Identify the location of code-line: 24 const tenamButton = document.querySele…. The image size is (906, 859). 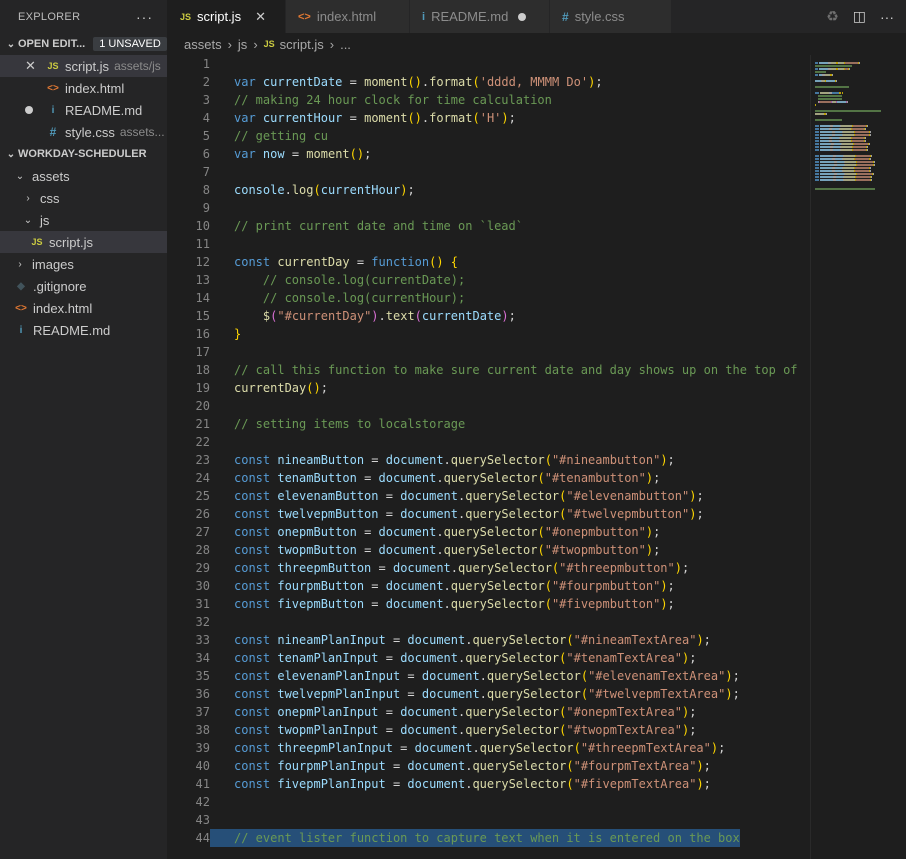
(489, 478).